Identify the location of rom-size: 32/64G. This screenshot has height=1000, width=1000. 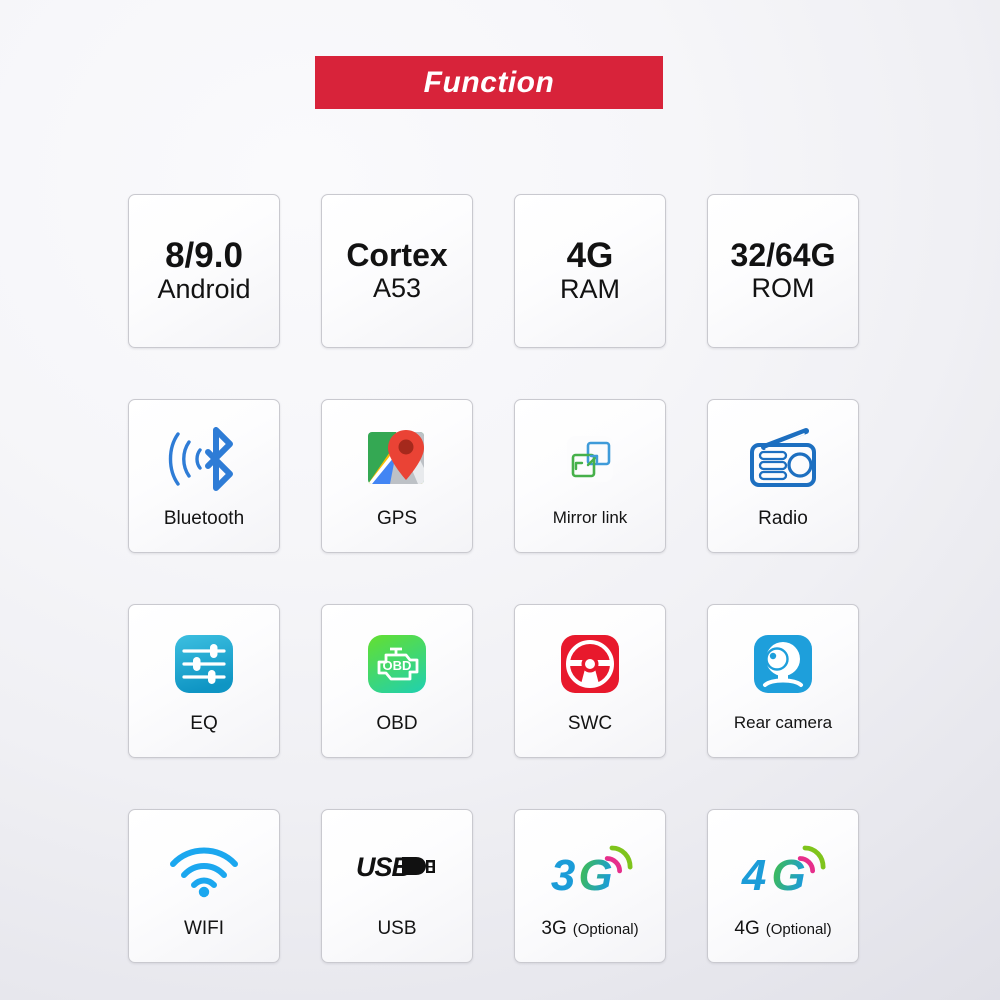
(783, 254).